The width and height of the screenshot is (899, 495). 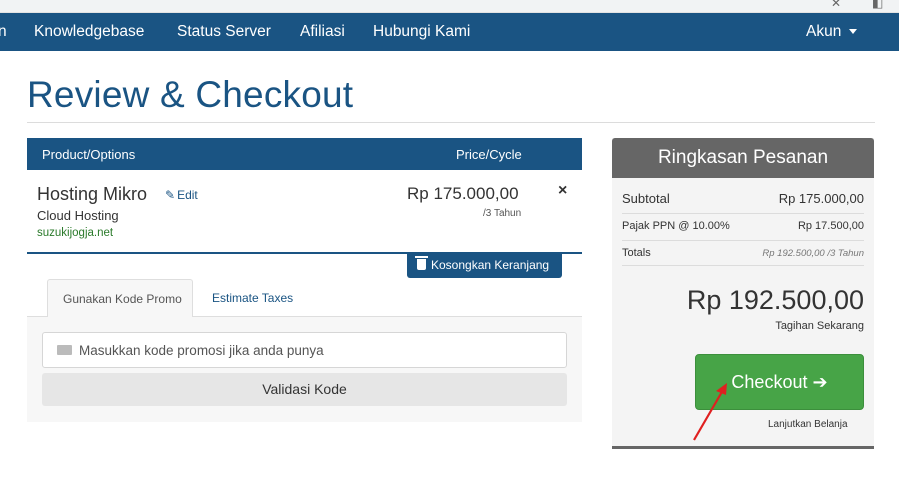 What do you see at coordinates (92, 194) in the screenshot?
I see `product-name: Hosting Mikro` at bounding box center [92, 194].